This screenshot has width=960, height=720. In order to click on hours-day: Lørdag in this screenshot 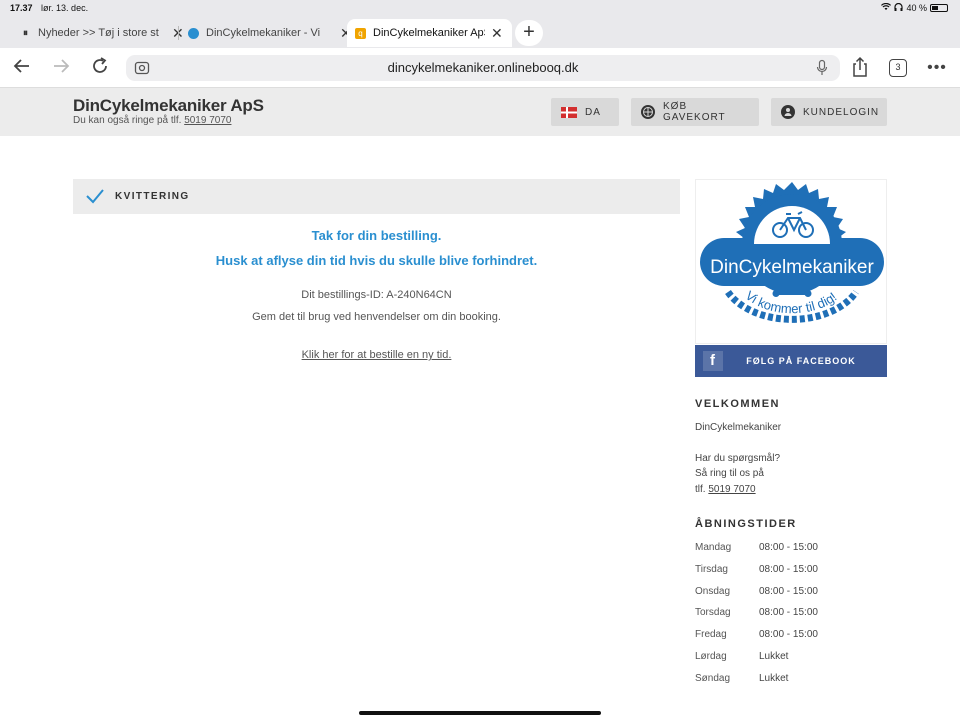, I will do `click(711, 656)`.